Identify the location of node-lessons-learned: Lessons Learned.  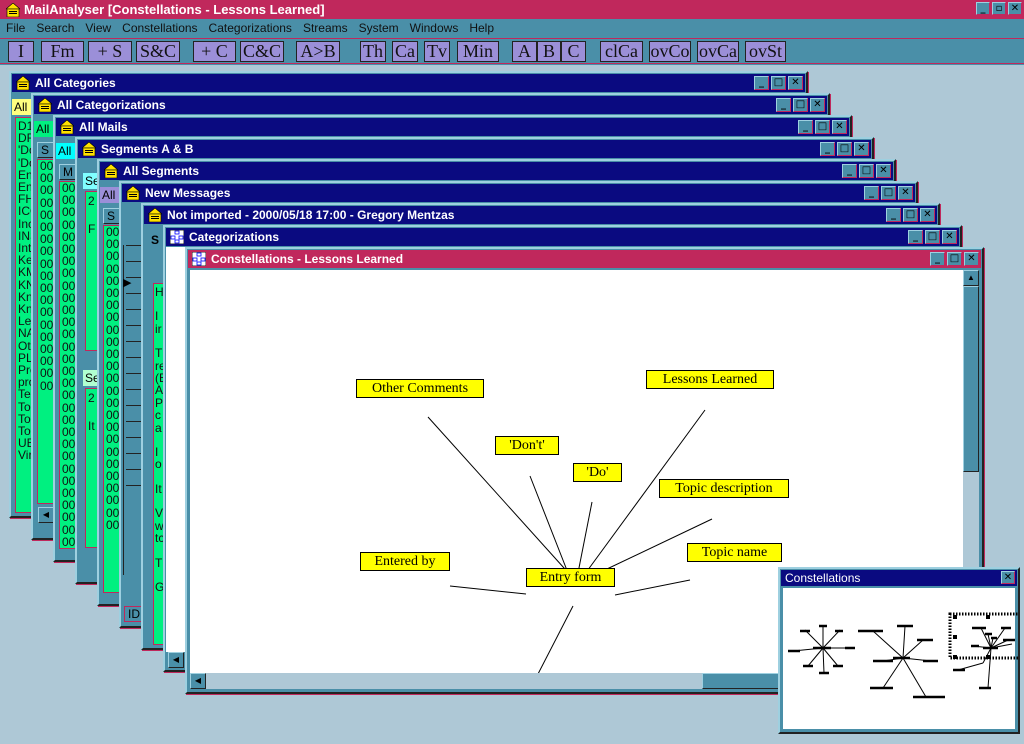
(710, 379).